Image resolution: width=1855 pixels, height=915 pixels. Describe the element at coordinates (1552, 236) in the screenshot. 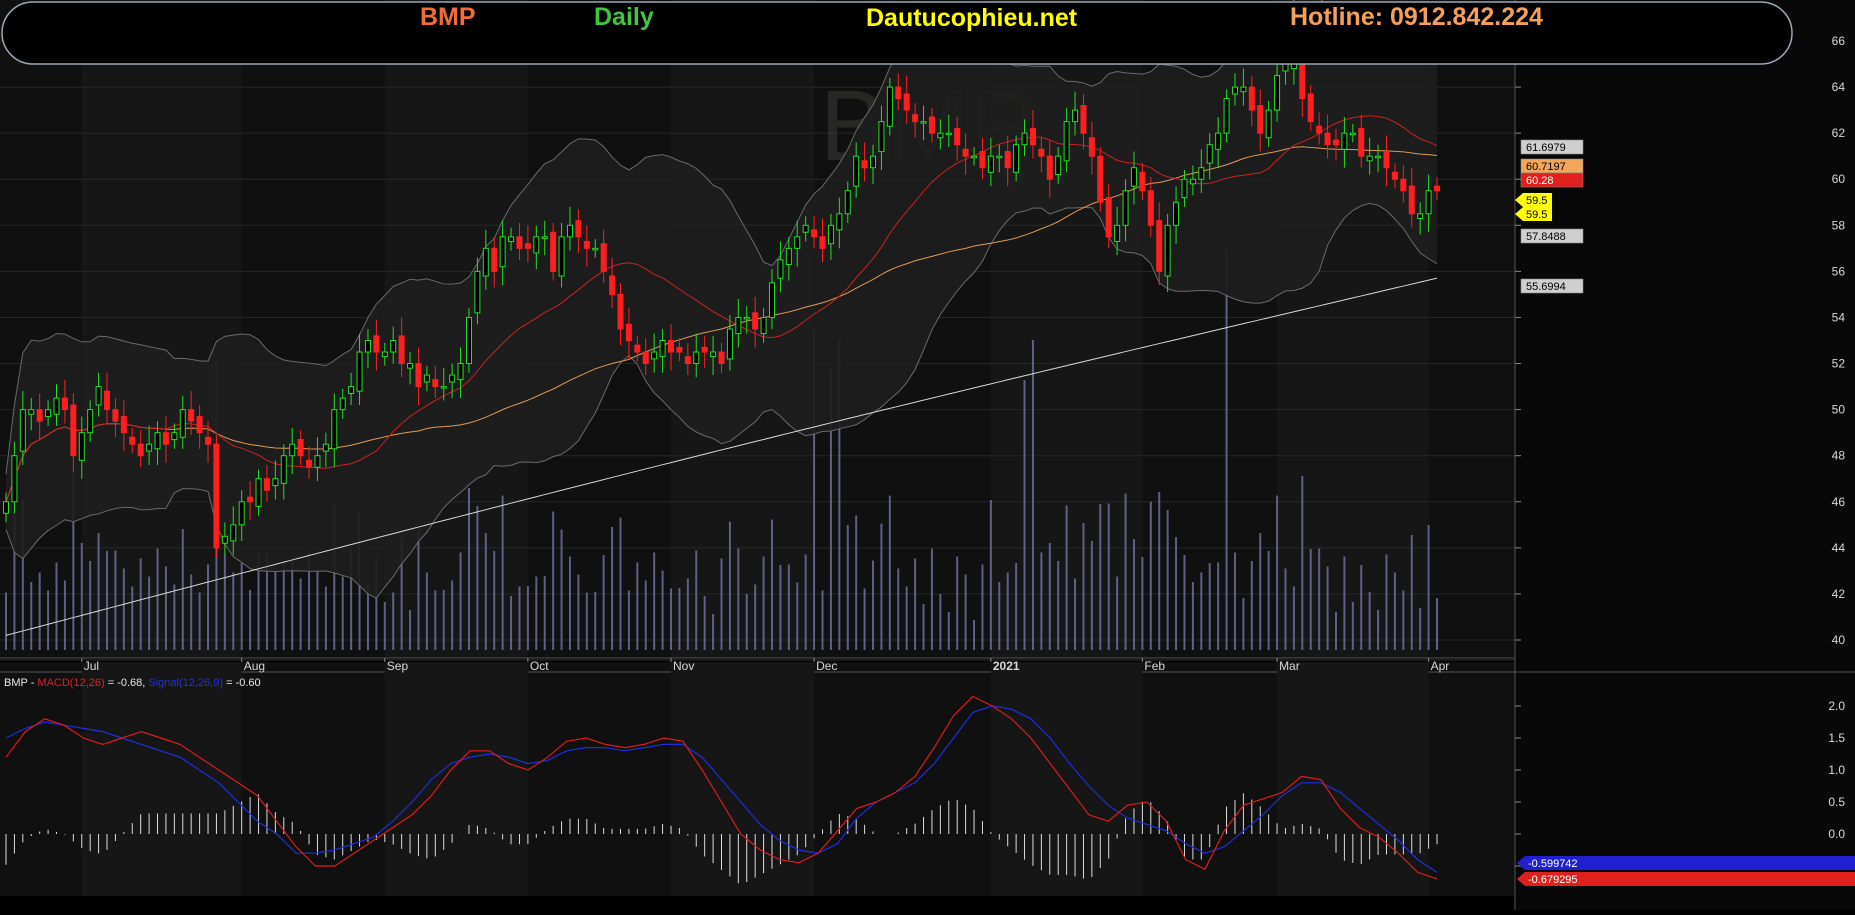

I see `price-tag: 57.8488` at that location.